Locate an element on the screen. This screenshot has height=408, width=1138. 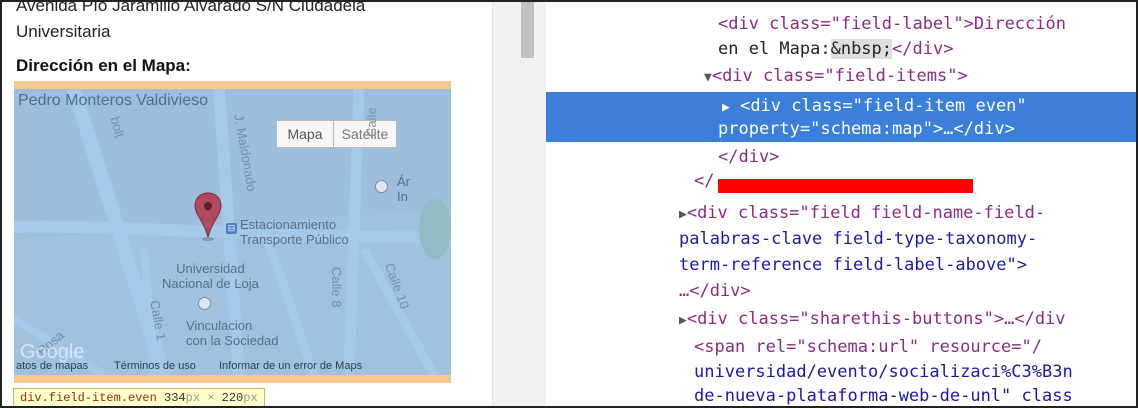
dom-line-field-palabras: ▶<div class="field field-name-field- is located at coordinates (862, 214).